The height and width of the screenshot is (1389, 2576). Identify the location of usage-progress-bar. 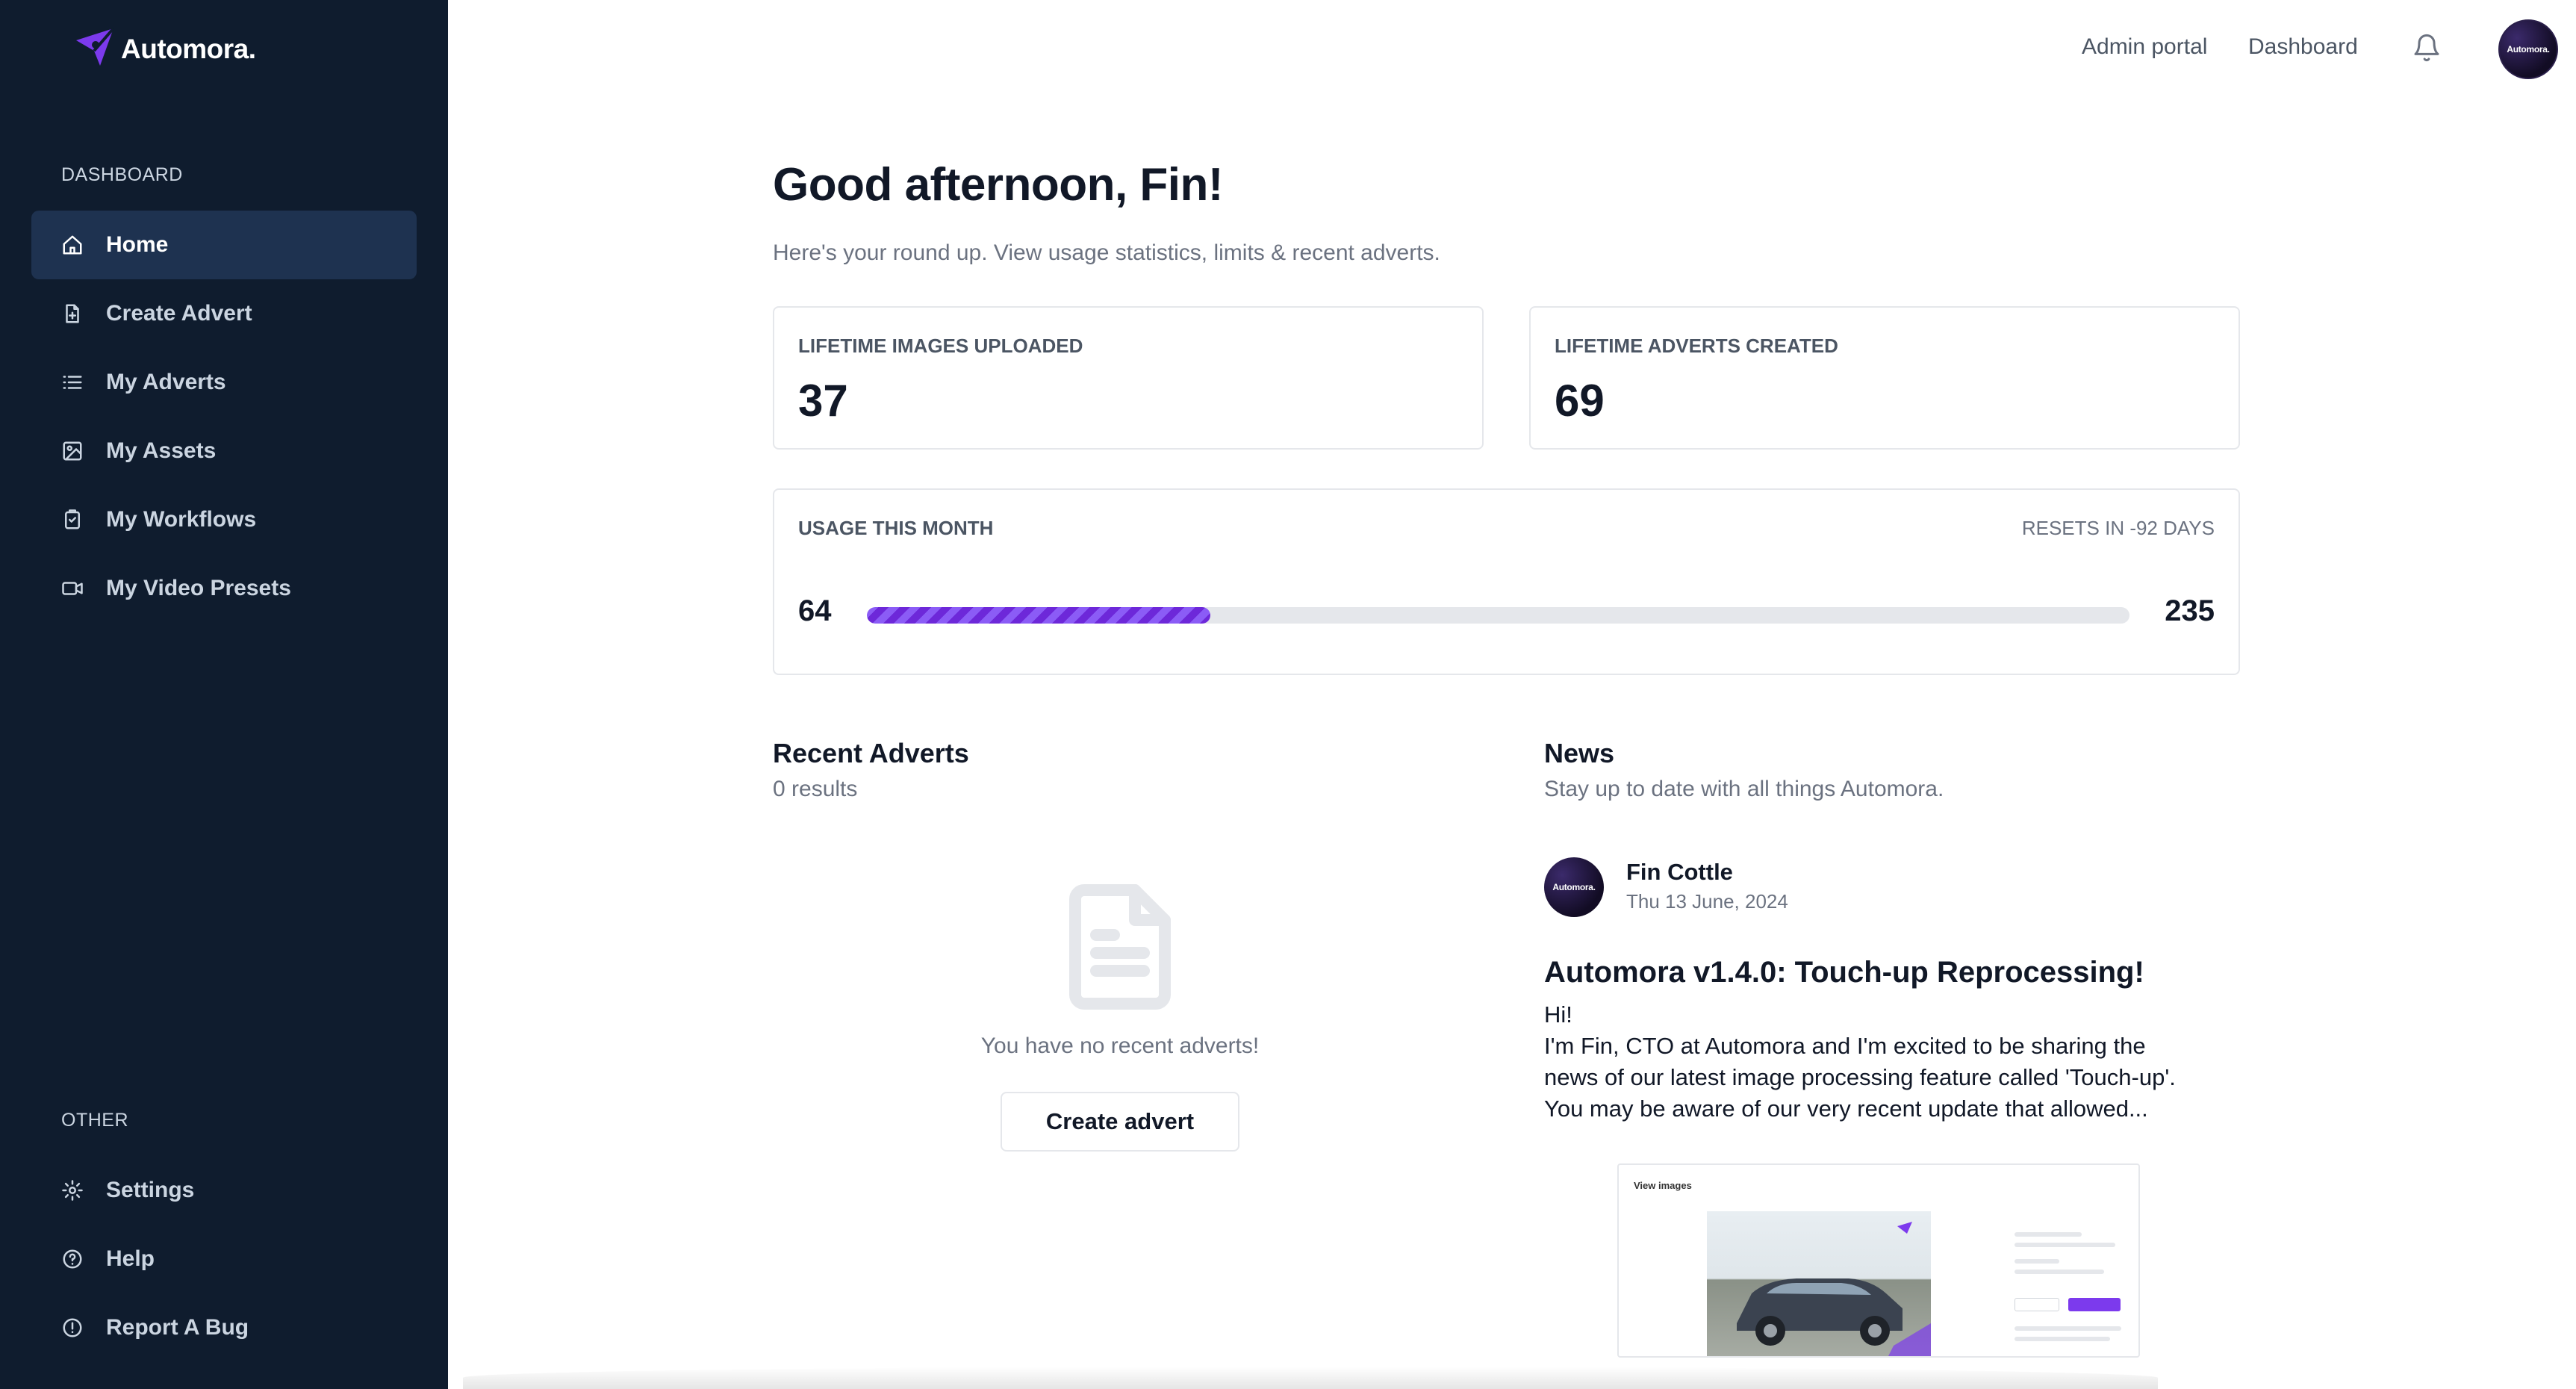
(1498, 615).